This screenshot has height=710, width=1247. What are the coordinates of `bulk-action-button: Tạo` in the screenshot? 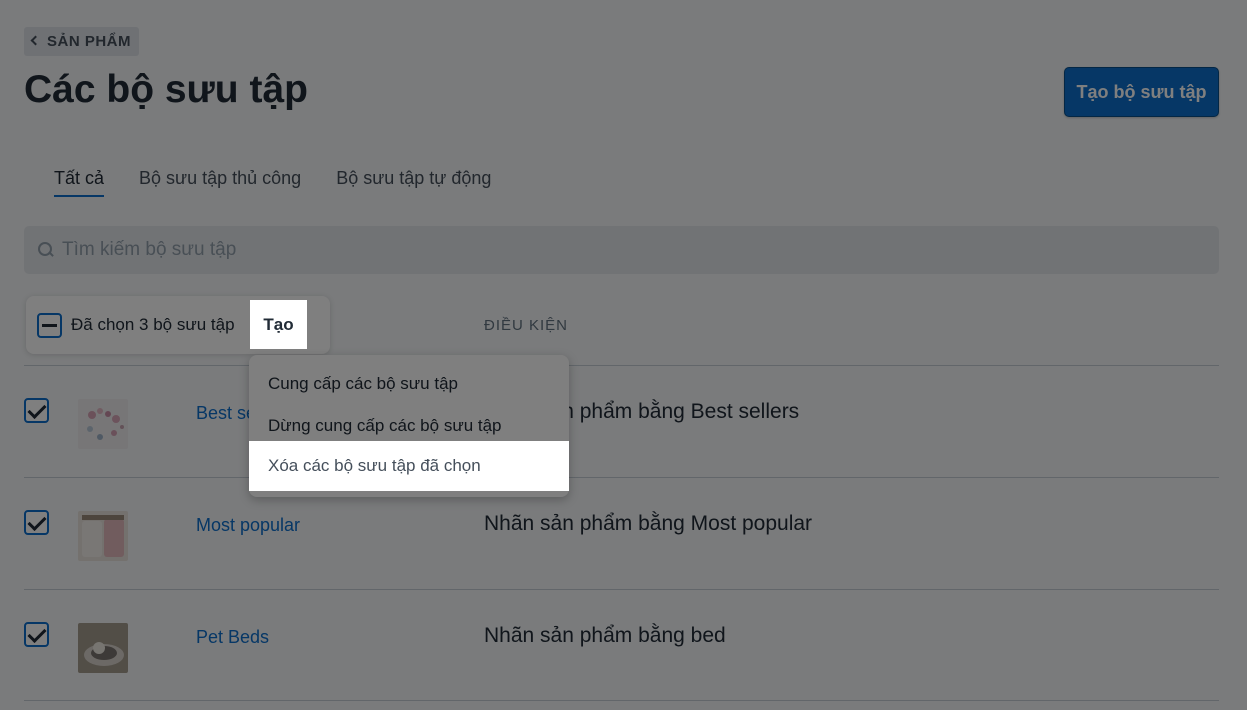 It's located at (278, 324).